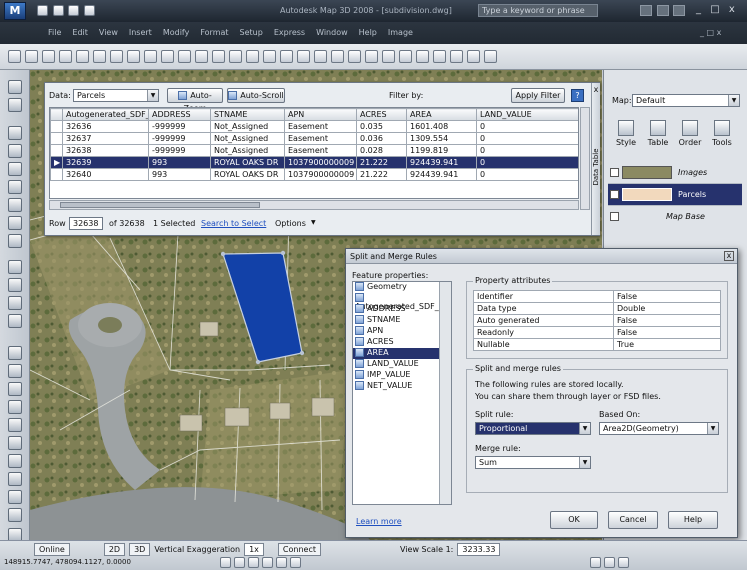 The image size is (747, 570). Describe the element at coordinates (42, 10) in the screenshot. I see `quick-new-icon` at that location.